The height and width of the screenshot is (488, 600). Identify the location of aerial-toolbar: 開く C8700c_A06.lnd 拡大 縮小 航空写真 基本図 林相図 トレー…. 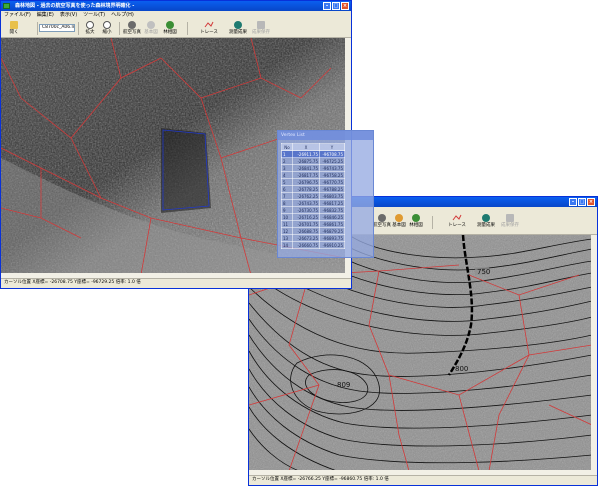
(176, 29).